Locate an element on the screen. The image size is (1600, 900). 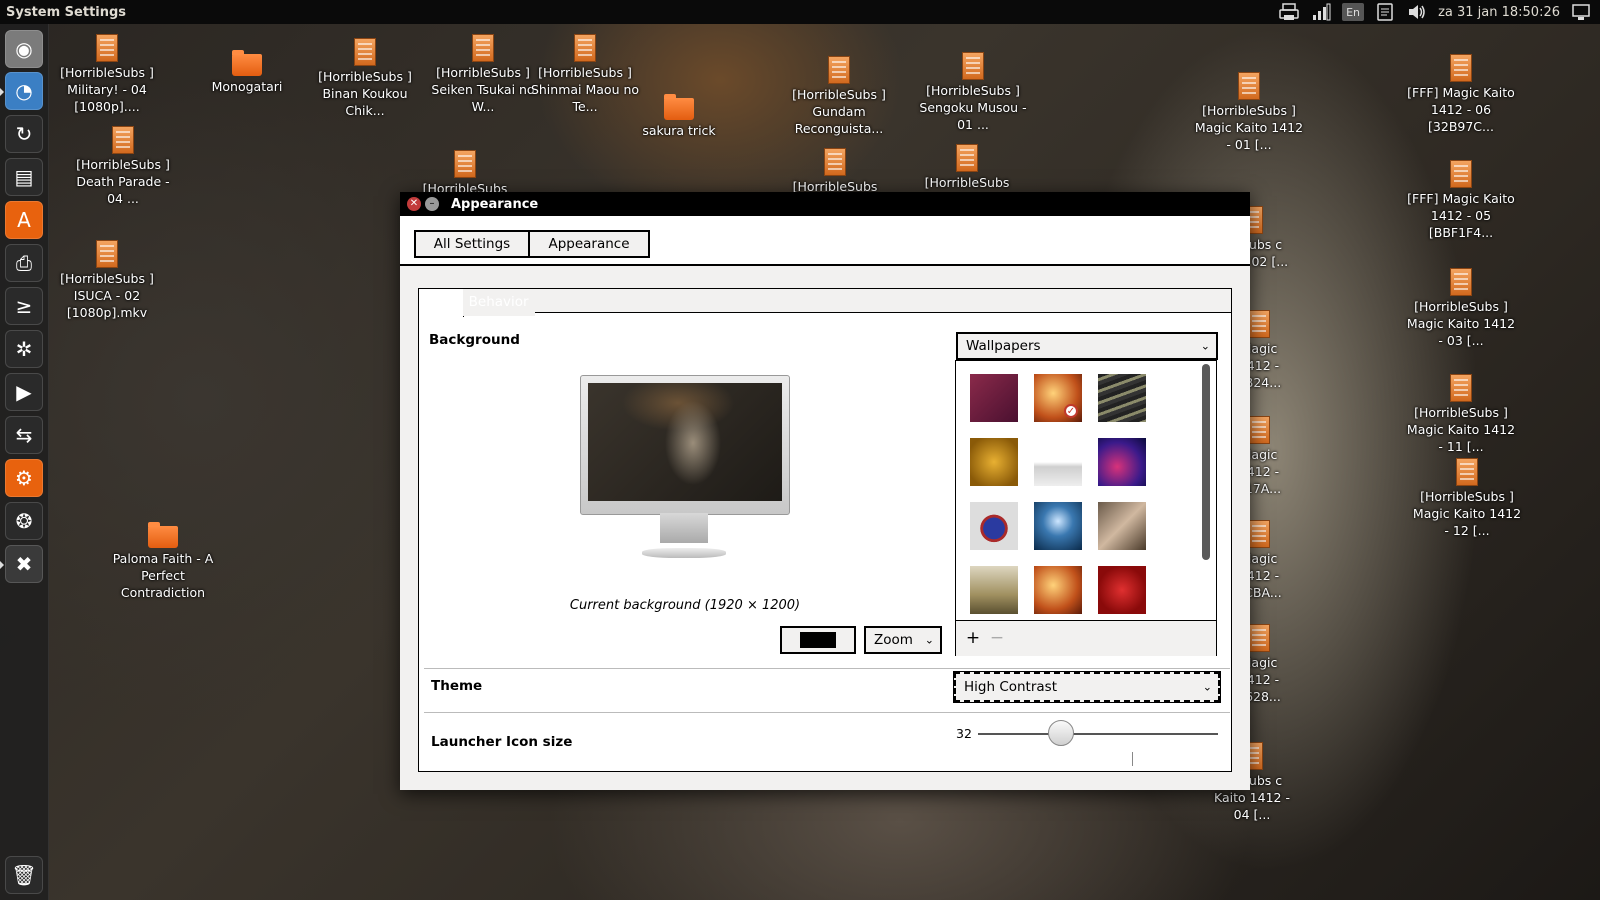
terminal-icon: ≥ is located at coordinates (24, 306).